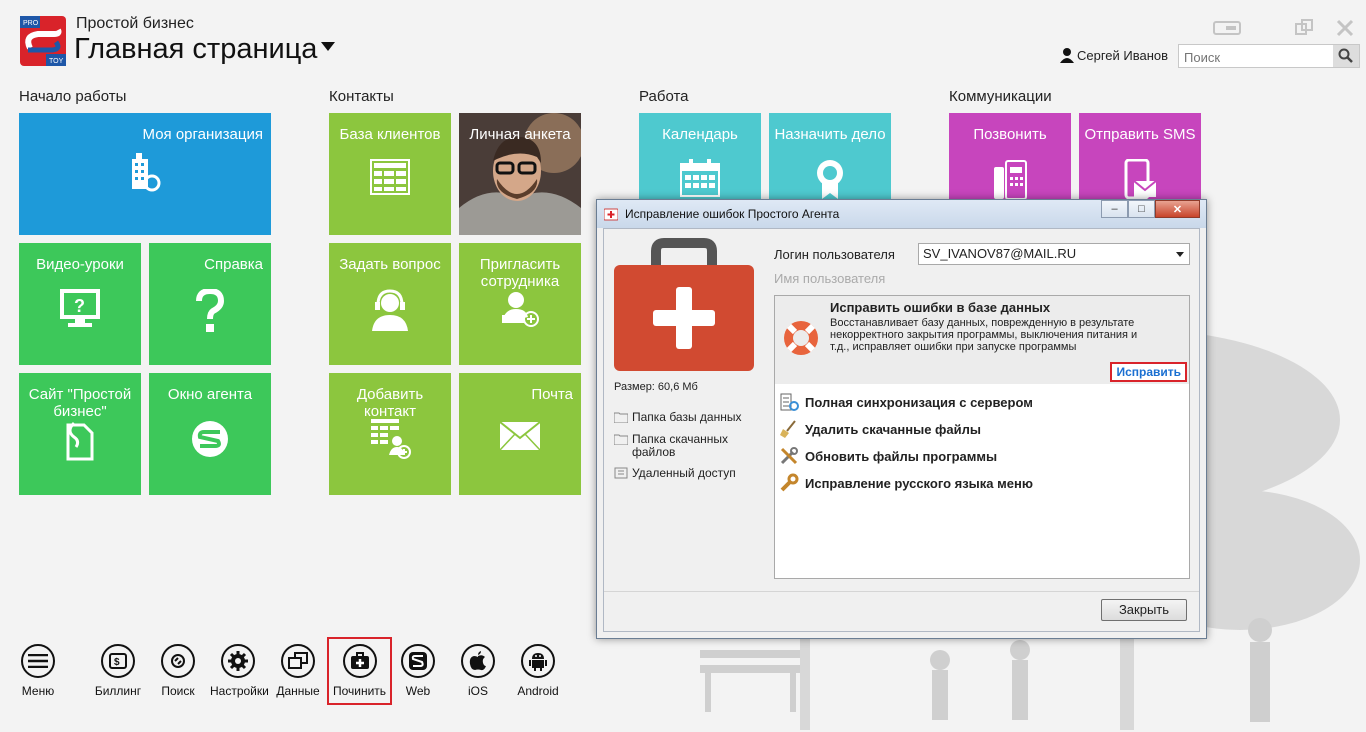  Describe the element at coordinates (390, 434) in the screenshot. I see `tile-add-contact: Добавить контакт` at that location.